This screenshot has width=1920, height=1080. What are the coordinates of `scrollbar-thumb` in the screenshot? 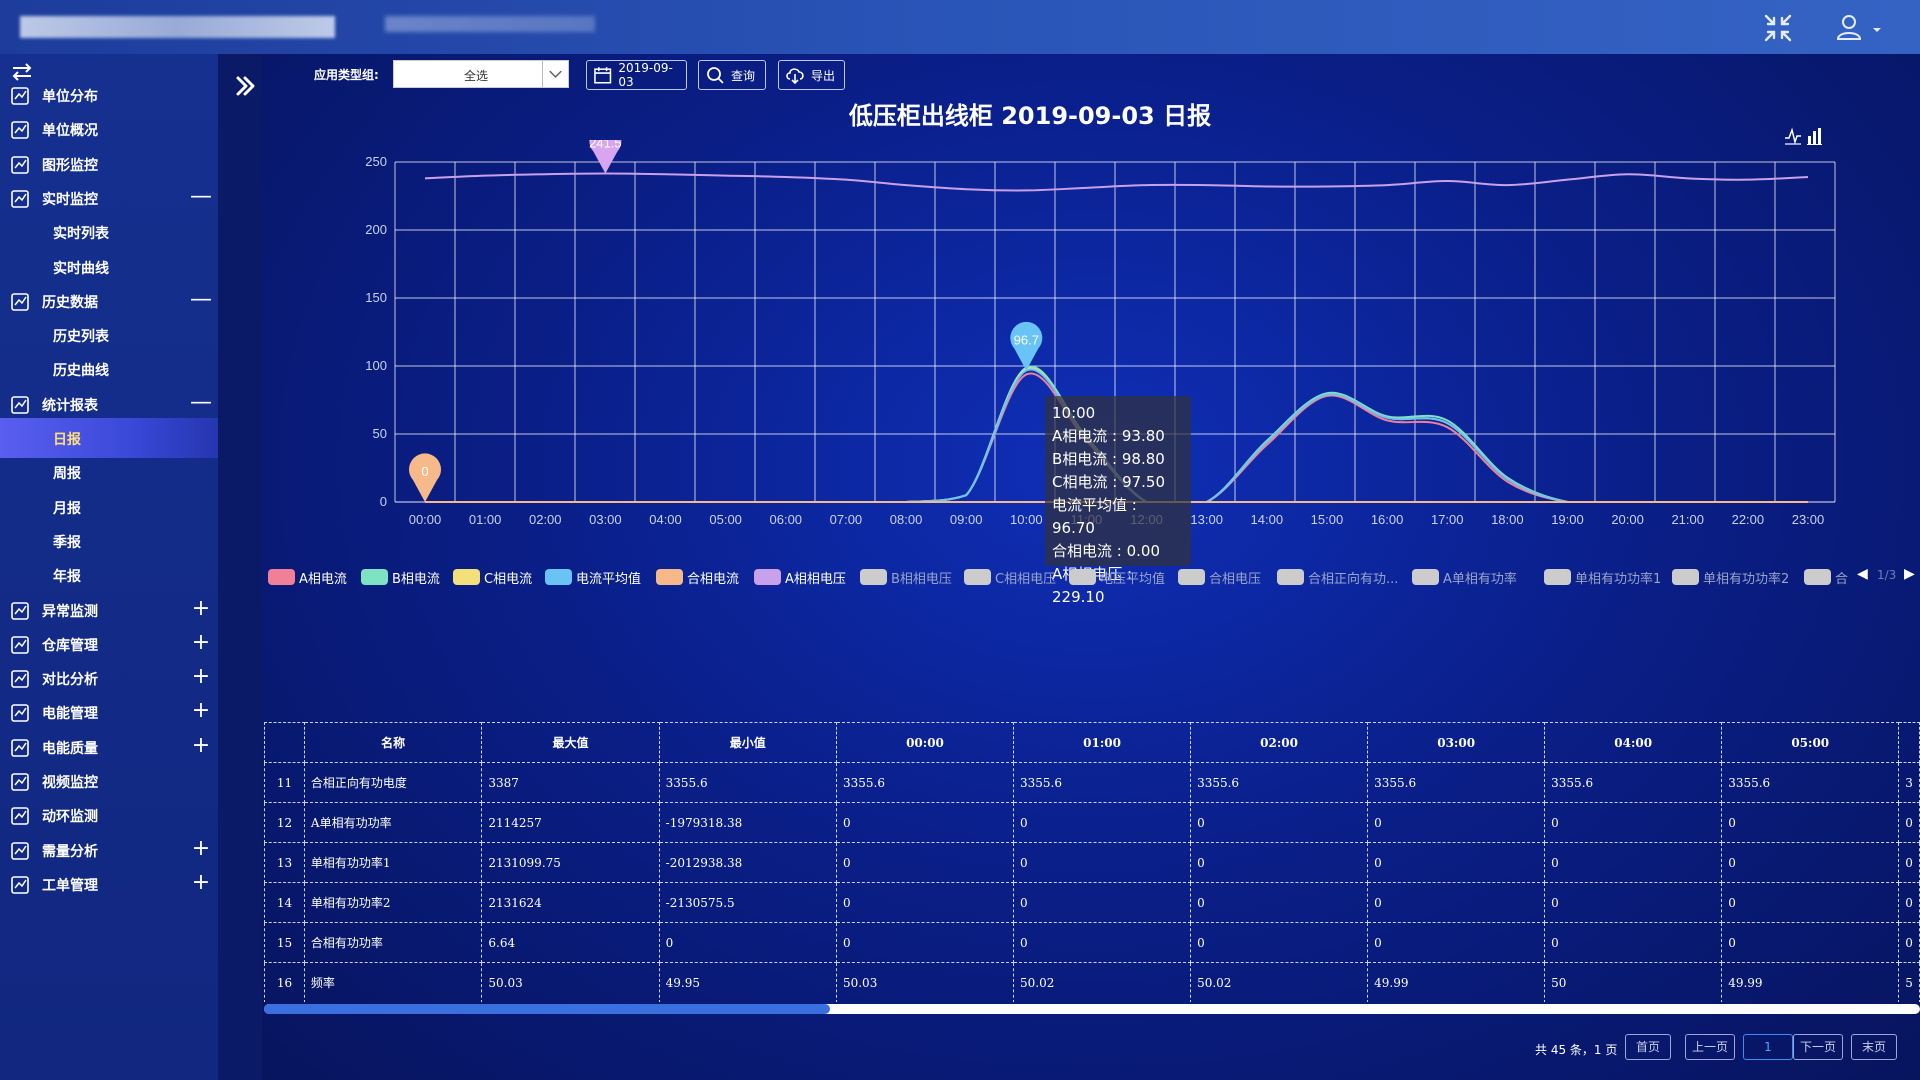 It's located at (547, 1009).